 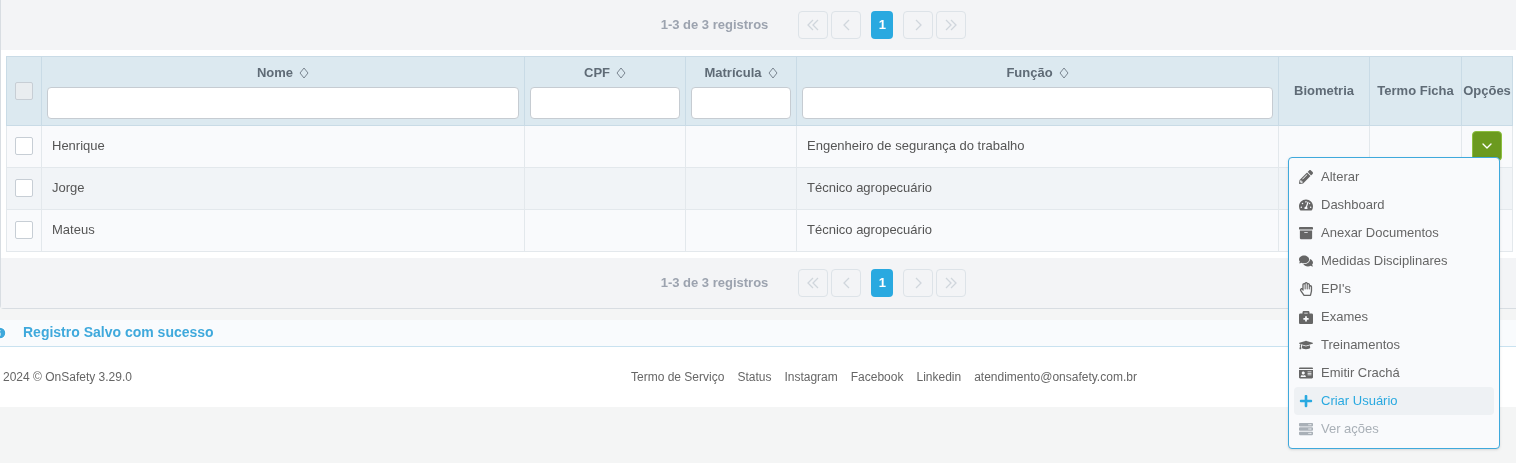 I want to click on table-cell: Jorge, so click(x=283, y=188).